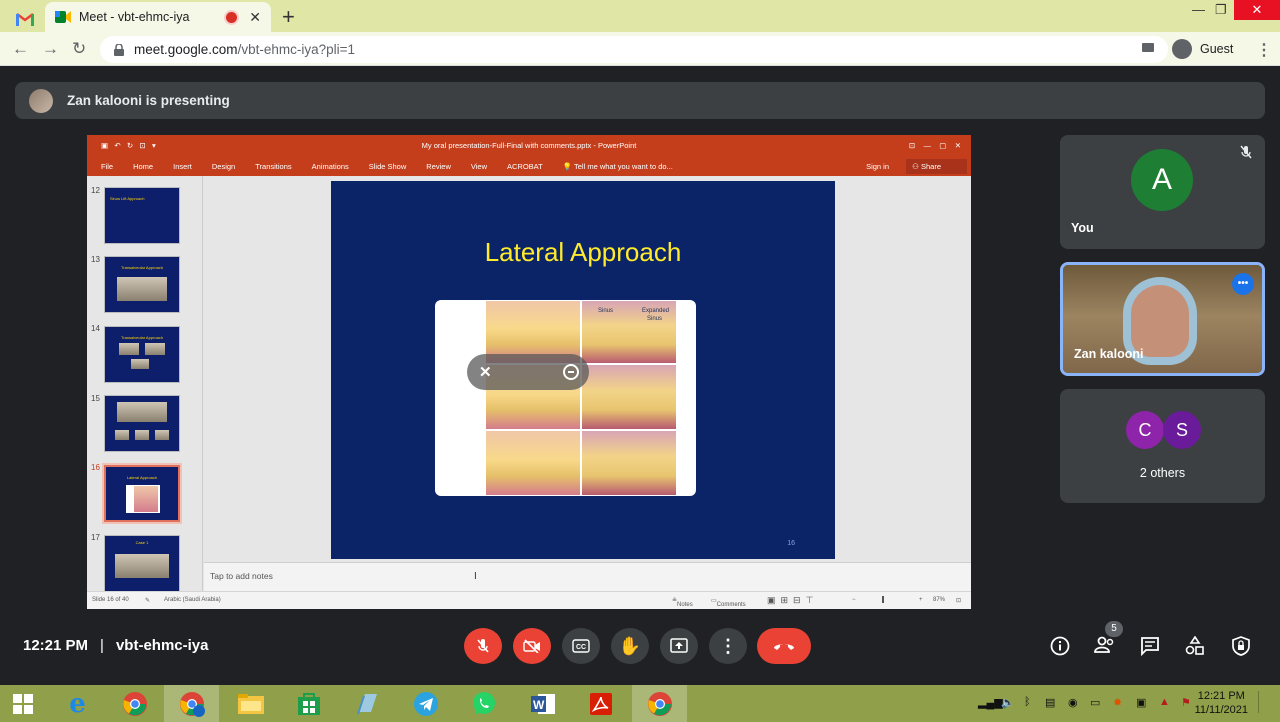 The image size is (1280, 722). I want to click on spellcheck-icon: ✎, so click(148, 601).